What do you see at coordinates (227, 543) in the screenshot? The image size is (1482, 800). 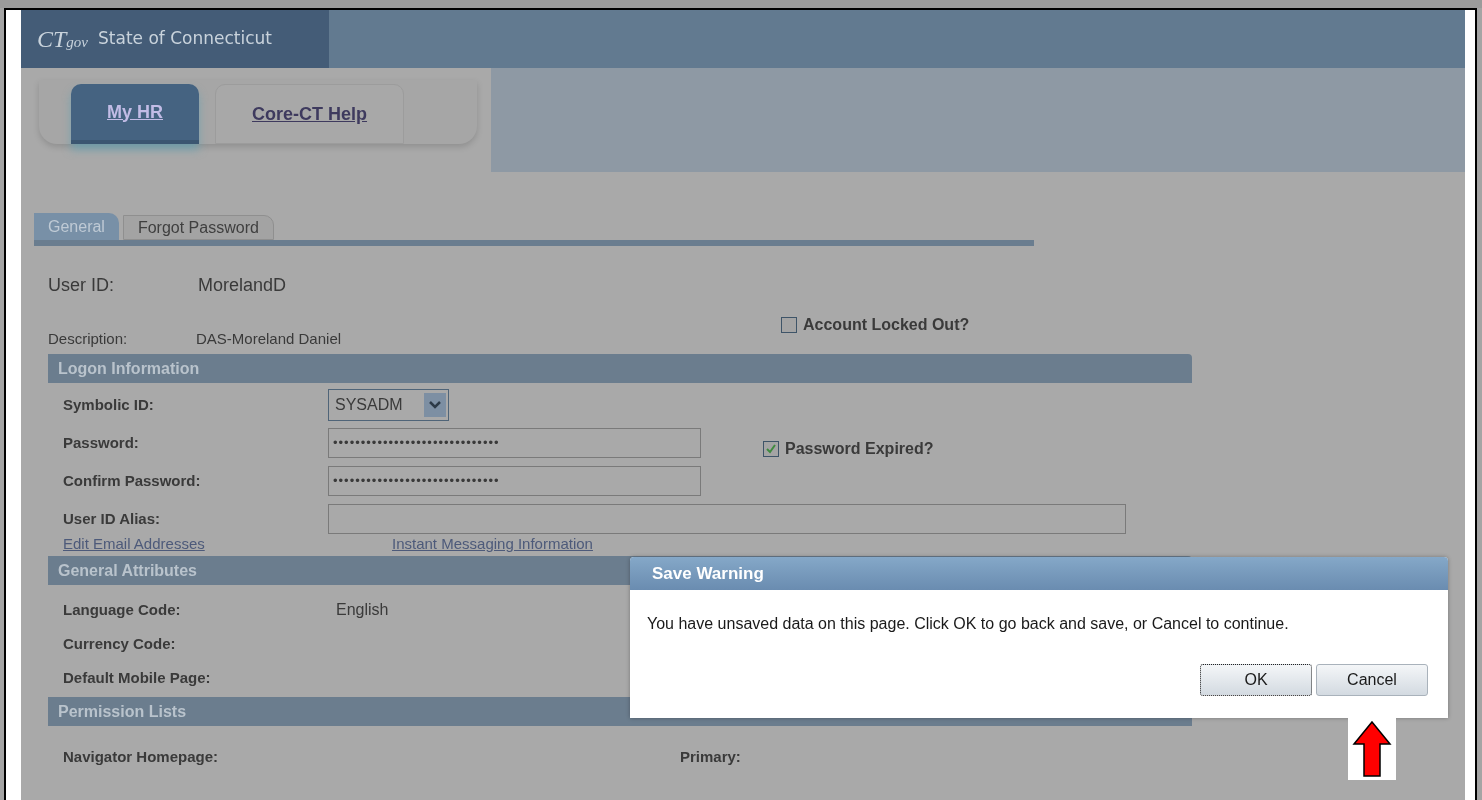 I see `link: Edit Email Addresses` at bounding box center [227, 543].